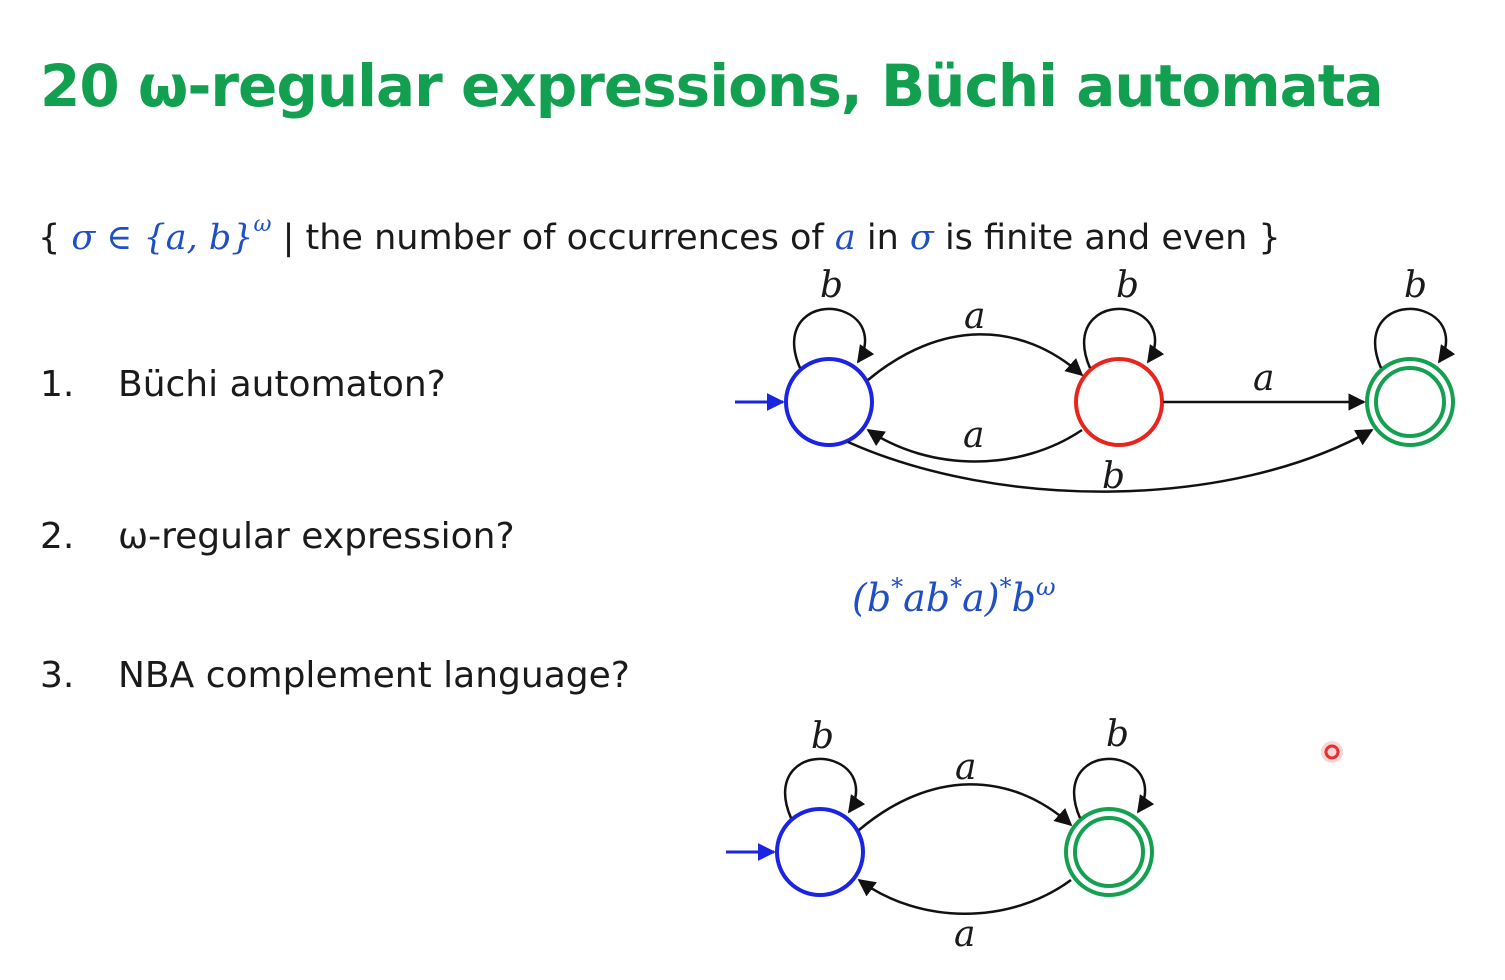 The height and width of the screenshot is (980, 1505). Describe the element at coordinates (822, 736) in the screenshot. I see `label-loop-p0: b` at that location.